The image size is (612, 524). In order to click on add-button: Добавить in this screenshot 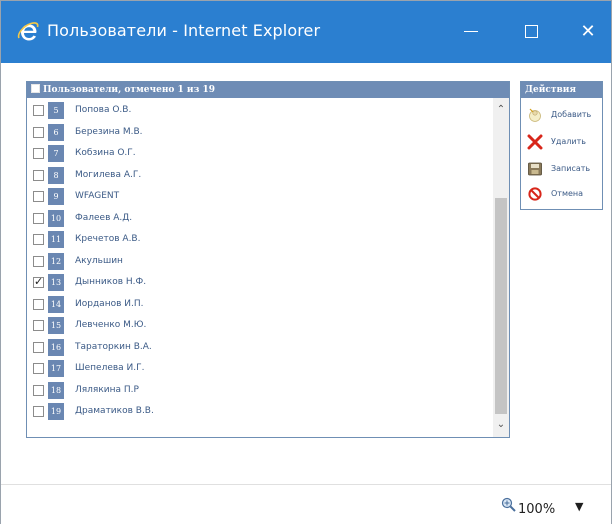, I will do `click(565, 116)`.